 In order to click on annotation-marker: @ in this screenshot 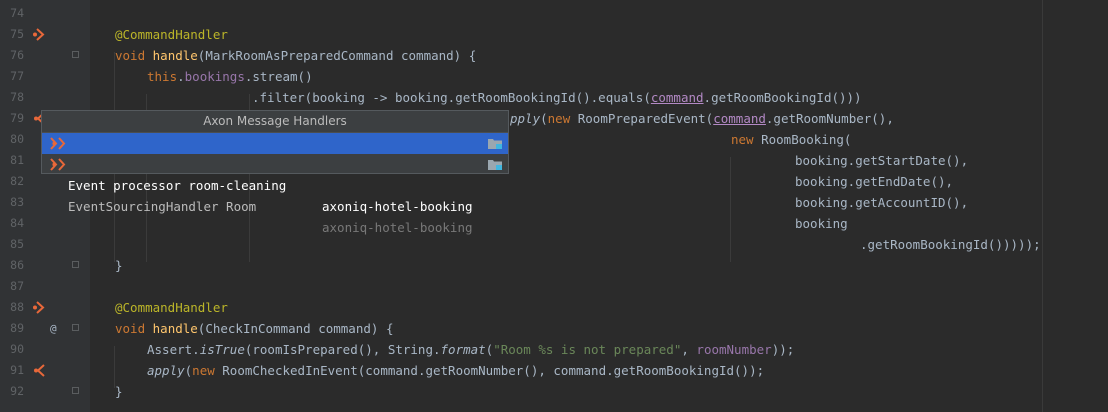, I will do `click(53, 328)`.